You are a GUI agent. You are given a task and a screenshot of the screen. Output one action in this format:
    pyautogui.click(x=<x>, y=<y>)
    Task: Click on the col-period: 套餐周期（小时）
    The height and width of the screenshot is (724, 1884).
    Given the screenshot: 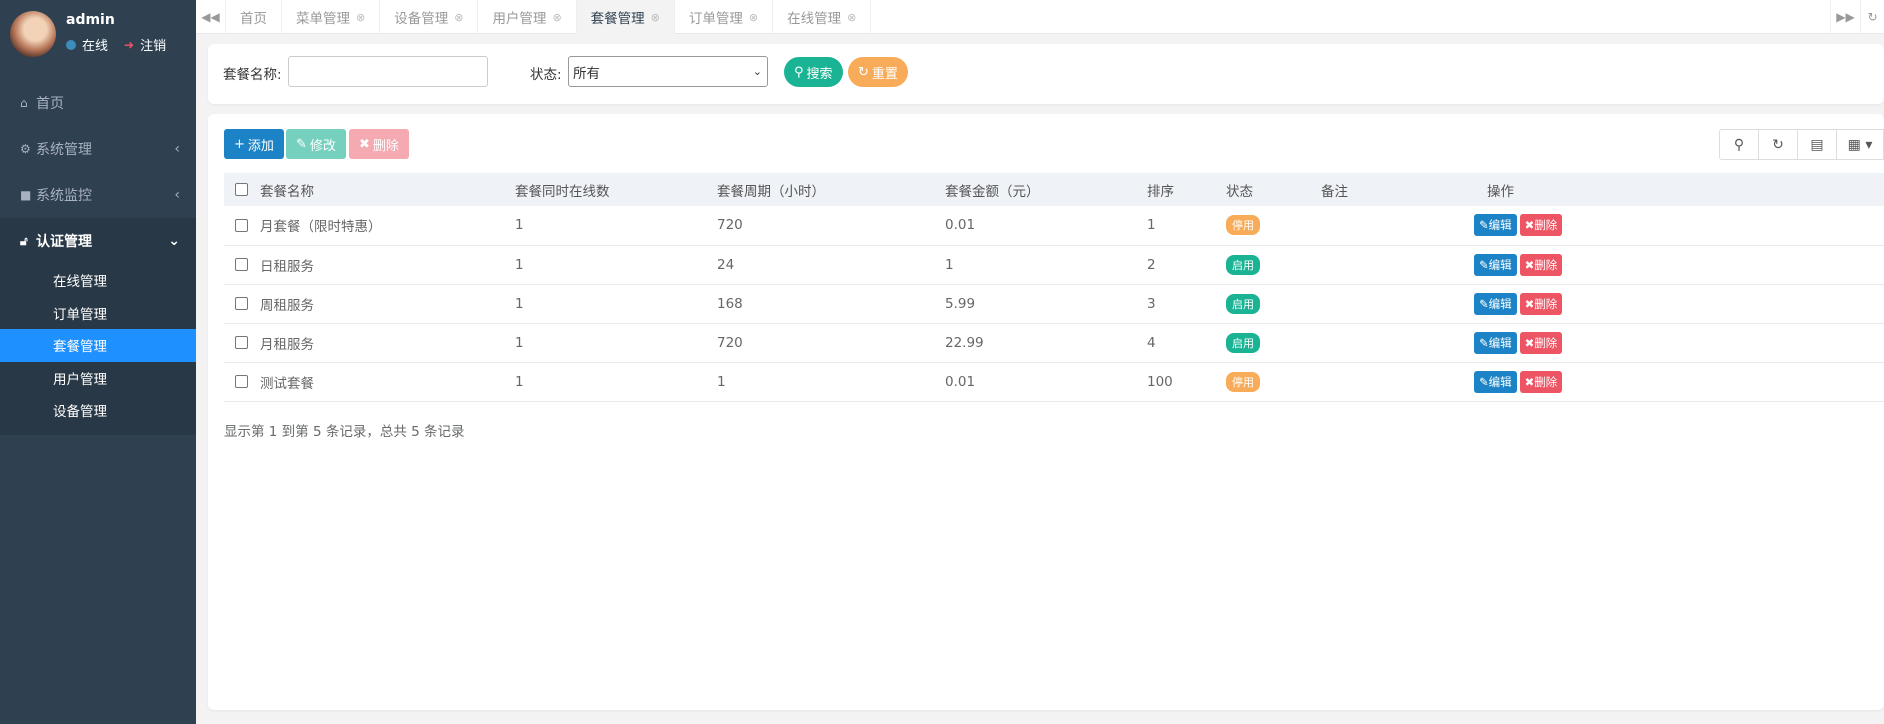 What is the action you would take?
    pyautogui.click(x=831, y=189)
    